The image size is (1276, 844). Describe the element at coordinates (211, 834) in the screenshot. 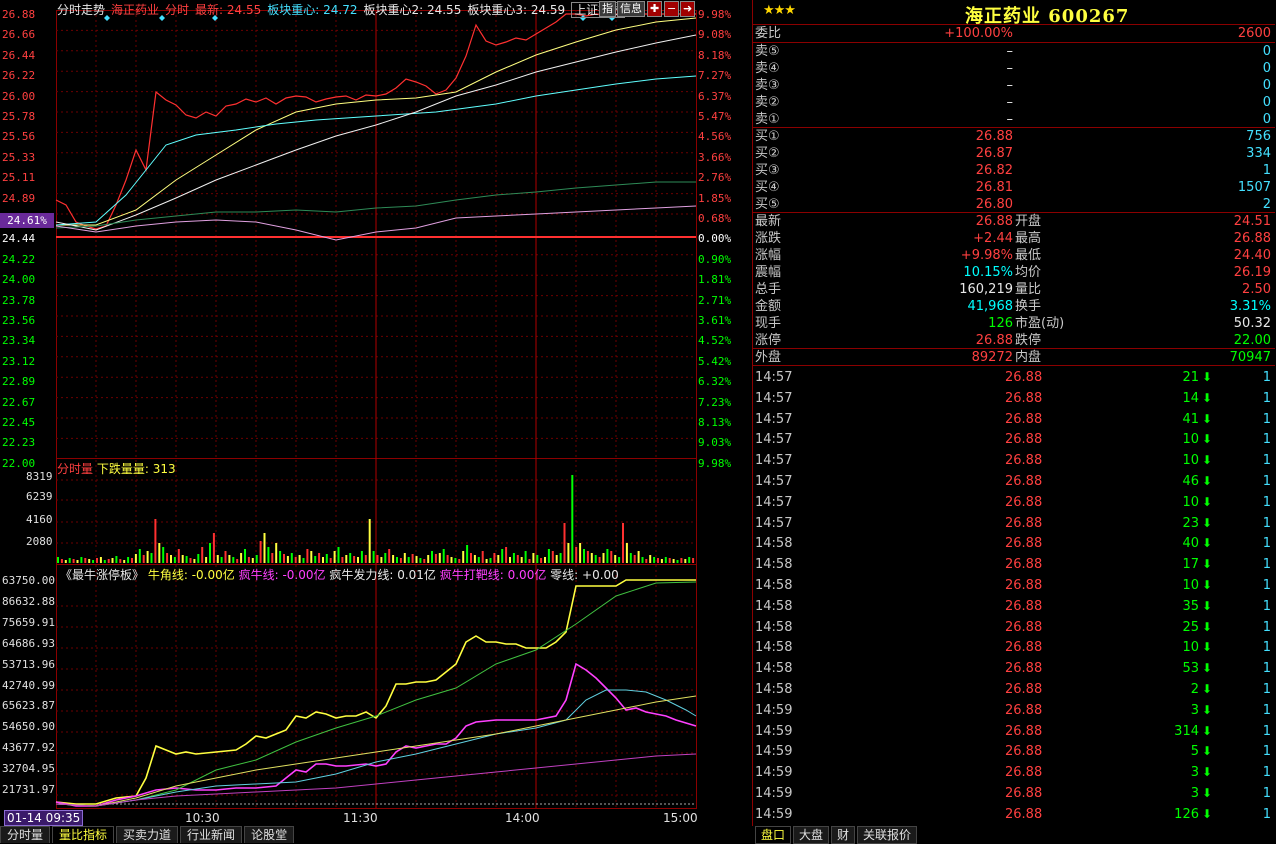

I see `tab-industry-news: 行业新闻` at that location.